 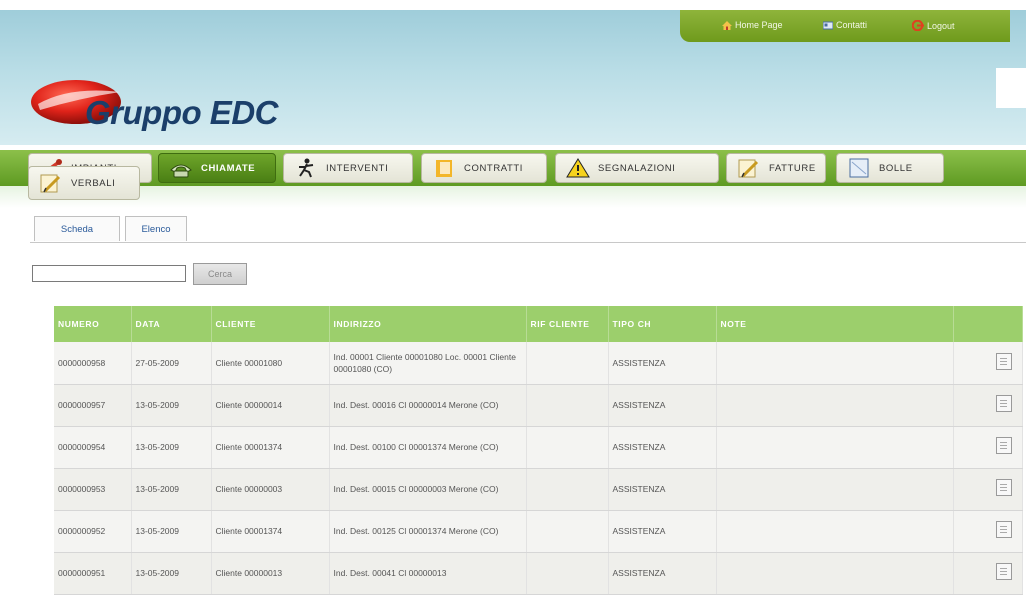 I want to click on tab-chiamate: CHIAMATE, so click(x=217, y=168).